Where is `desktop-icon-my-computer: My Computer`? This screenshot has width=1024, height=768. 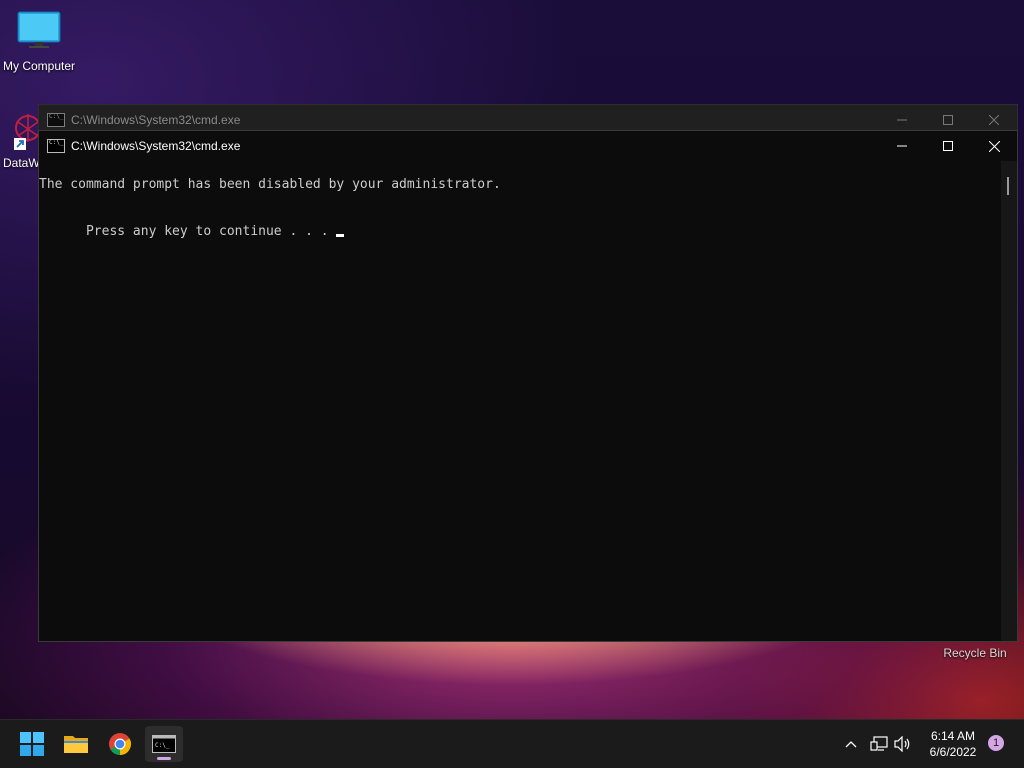
desktop-icon-my-computer: My Computer is located at coordinates (39, 43).